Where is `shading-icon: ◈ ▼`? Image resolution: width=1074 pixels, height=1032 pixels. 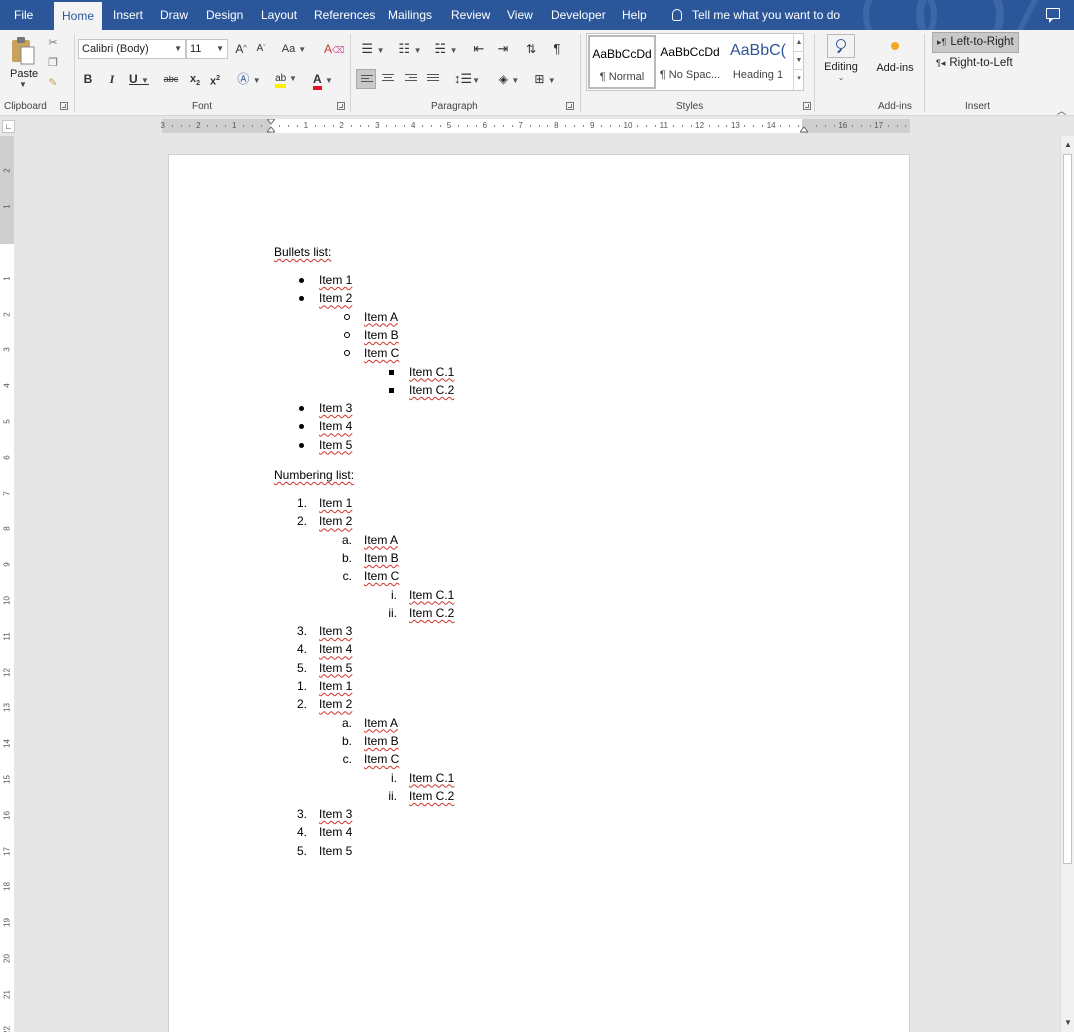
shading-icon: ◈ ▼ is located at coordinates (509, 79).